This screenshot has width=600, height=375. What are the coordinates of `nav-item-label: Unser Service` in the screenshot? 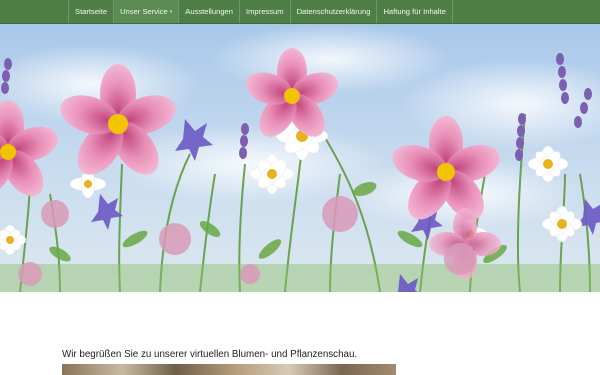 It's located at (144, 11).